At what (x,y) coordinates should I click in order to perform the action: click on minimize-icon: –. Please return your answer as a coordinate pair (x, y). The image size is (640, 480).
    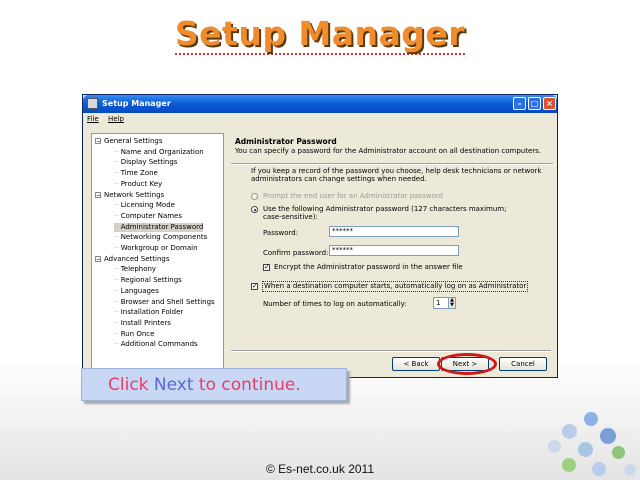
    Looking at the image, I should click on (519, 103).